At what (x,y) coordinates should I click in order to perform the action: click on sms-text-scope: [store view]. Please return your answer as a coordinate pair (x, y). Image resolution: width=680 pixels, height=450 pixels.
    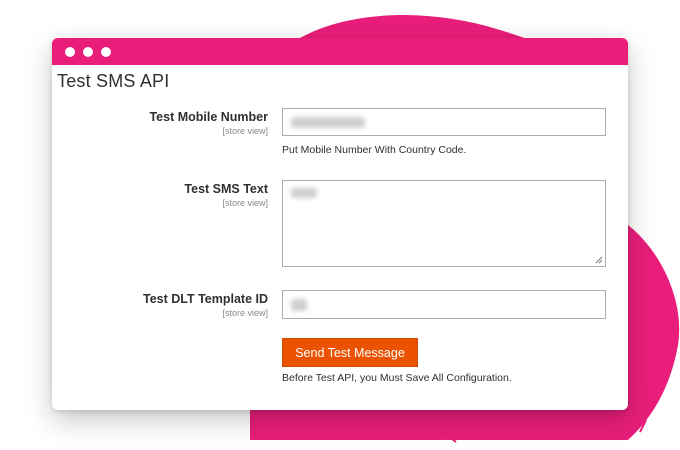
    Looking at the image, I should click on (245, 203).